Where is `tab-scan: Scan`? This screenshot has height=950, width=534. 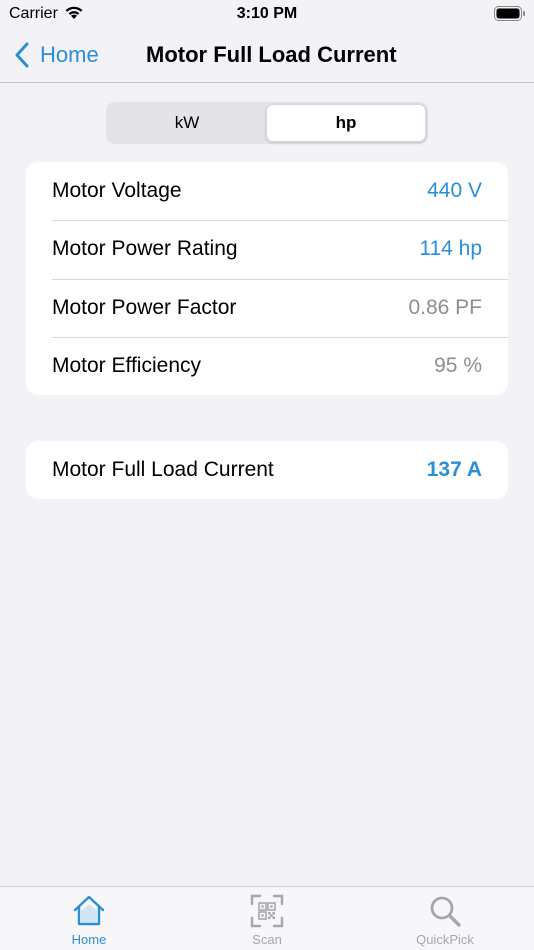
tab-scan: Scan is located at coordinates (267, 921).